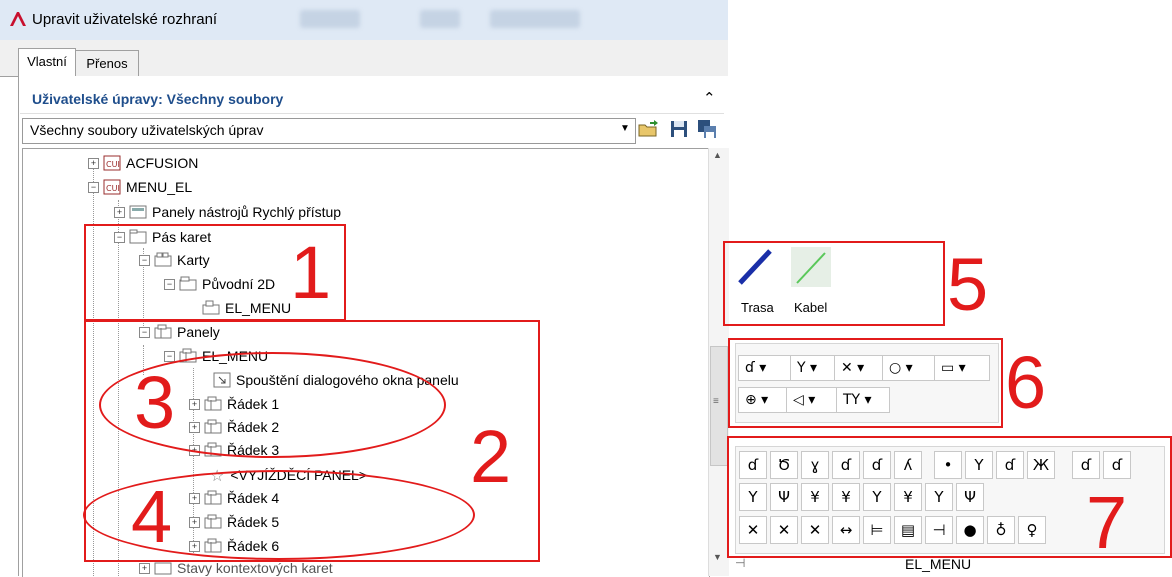 Image resolution: width=1172 pixels, height=577 pixels. Describe the element at coordinates (1107, 522) in the screenshot. I see `annotation-number-7: 7` at that location.